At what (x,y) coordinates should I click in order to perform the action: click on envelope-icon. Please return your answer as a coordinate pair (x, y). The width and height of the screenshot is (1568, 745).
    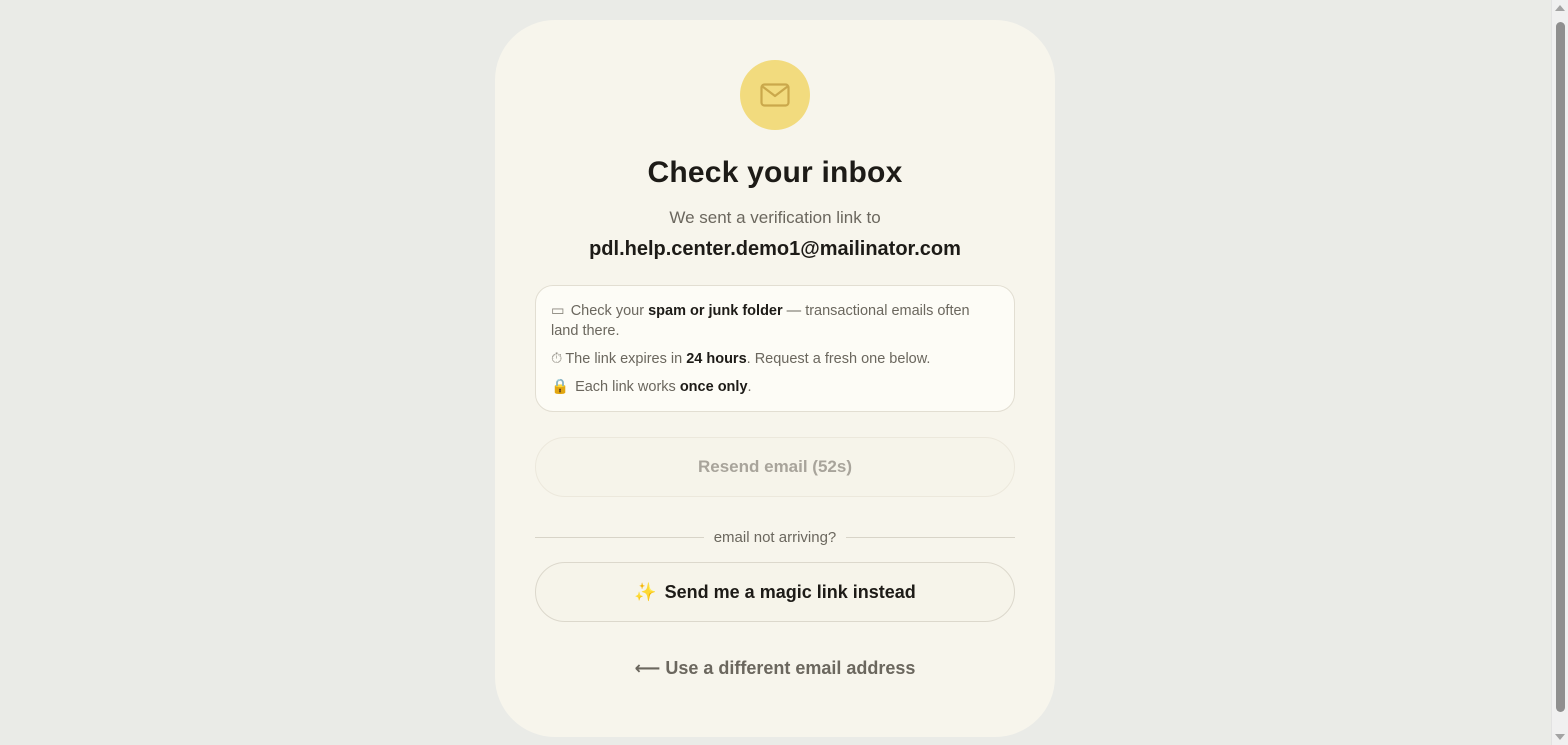
    Looking at the image, I should click on (775, 95).